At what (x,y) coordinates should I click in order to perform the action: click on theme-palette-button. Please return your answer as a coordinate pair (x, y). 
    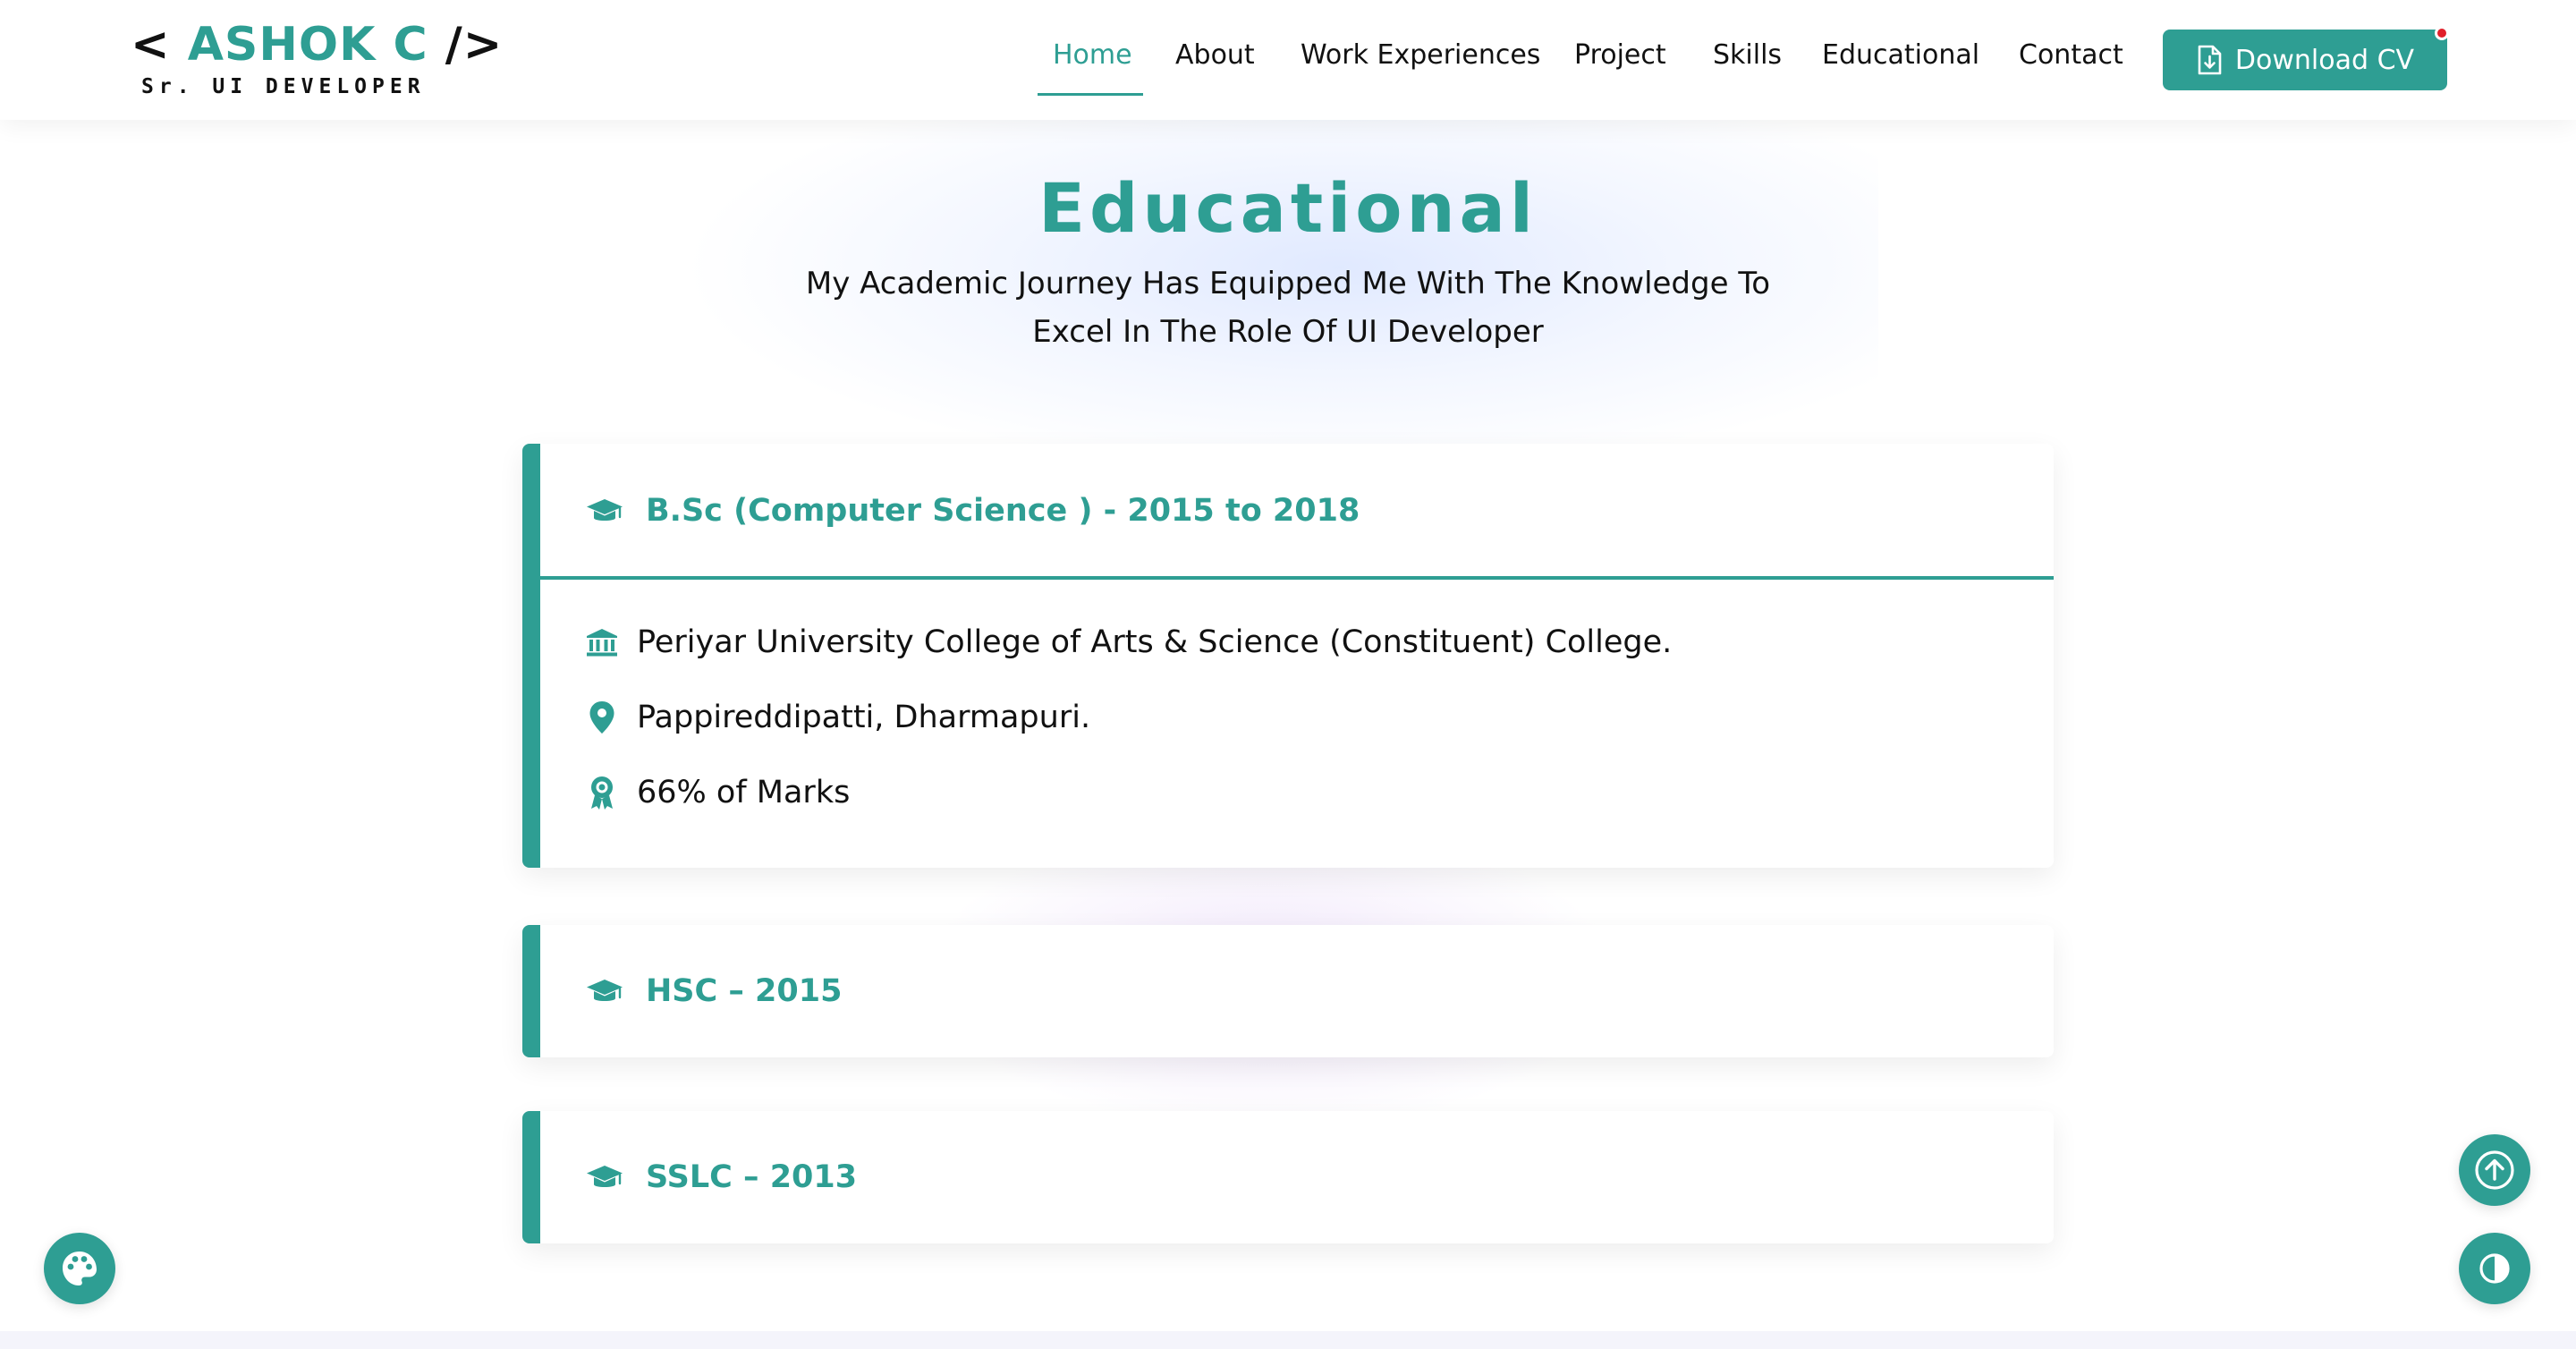
    Looking at the image, I should click on (79, 1268).